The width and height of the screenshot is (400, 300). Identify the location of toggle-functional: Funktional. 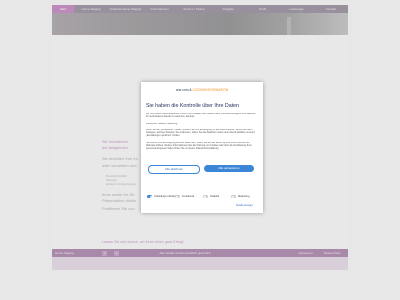
(184, 196).